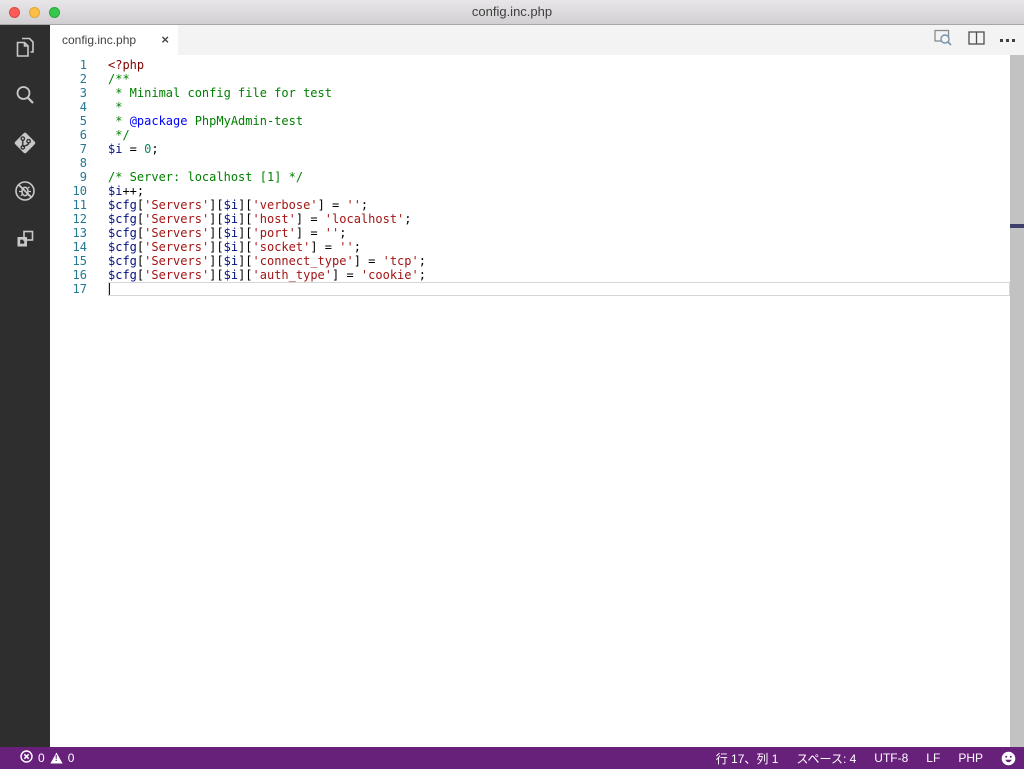  What do you see at coordinates (79, 205) in the screenshot?
I see `line-number: 11` at bounding box center [79, 205].